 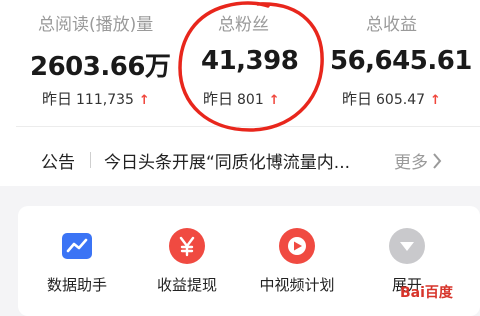 What do you see at coordinates (105, 100) in the screenshot?
I see `yesterday-value: 111,735` at bounding box center [105, 100].